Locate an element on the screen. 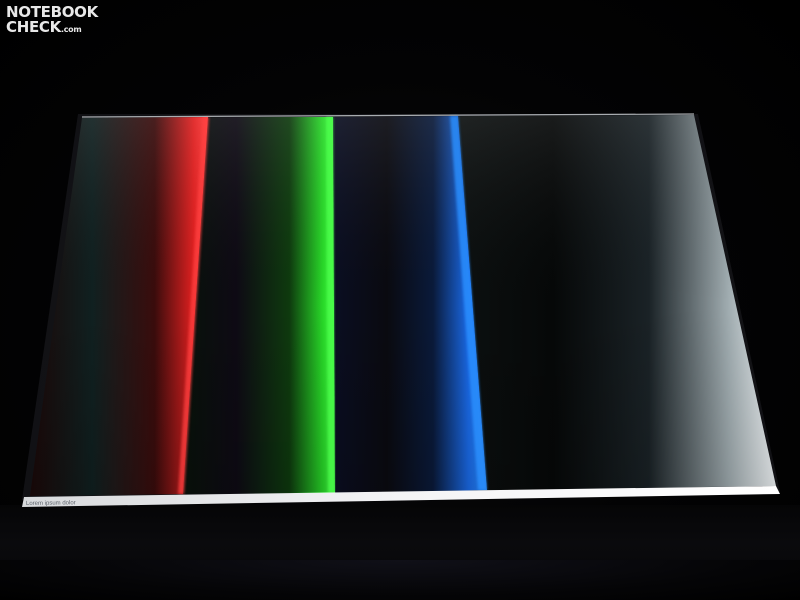 The image size is (800, 600). logo-check: CHECK is located at coordinates (33, 27).